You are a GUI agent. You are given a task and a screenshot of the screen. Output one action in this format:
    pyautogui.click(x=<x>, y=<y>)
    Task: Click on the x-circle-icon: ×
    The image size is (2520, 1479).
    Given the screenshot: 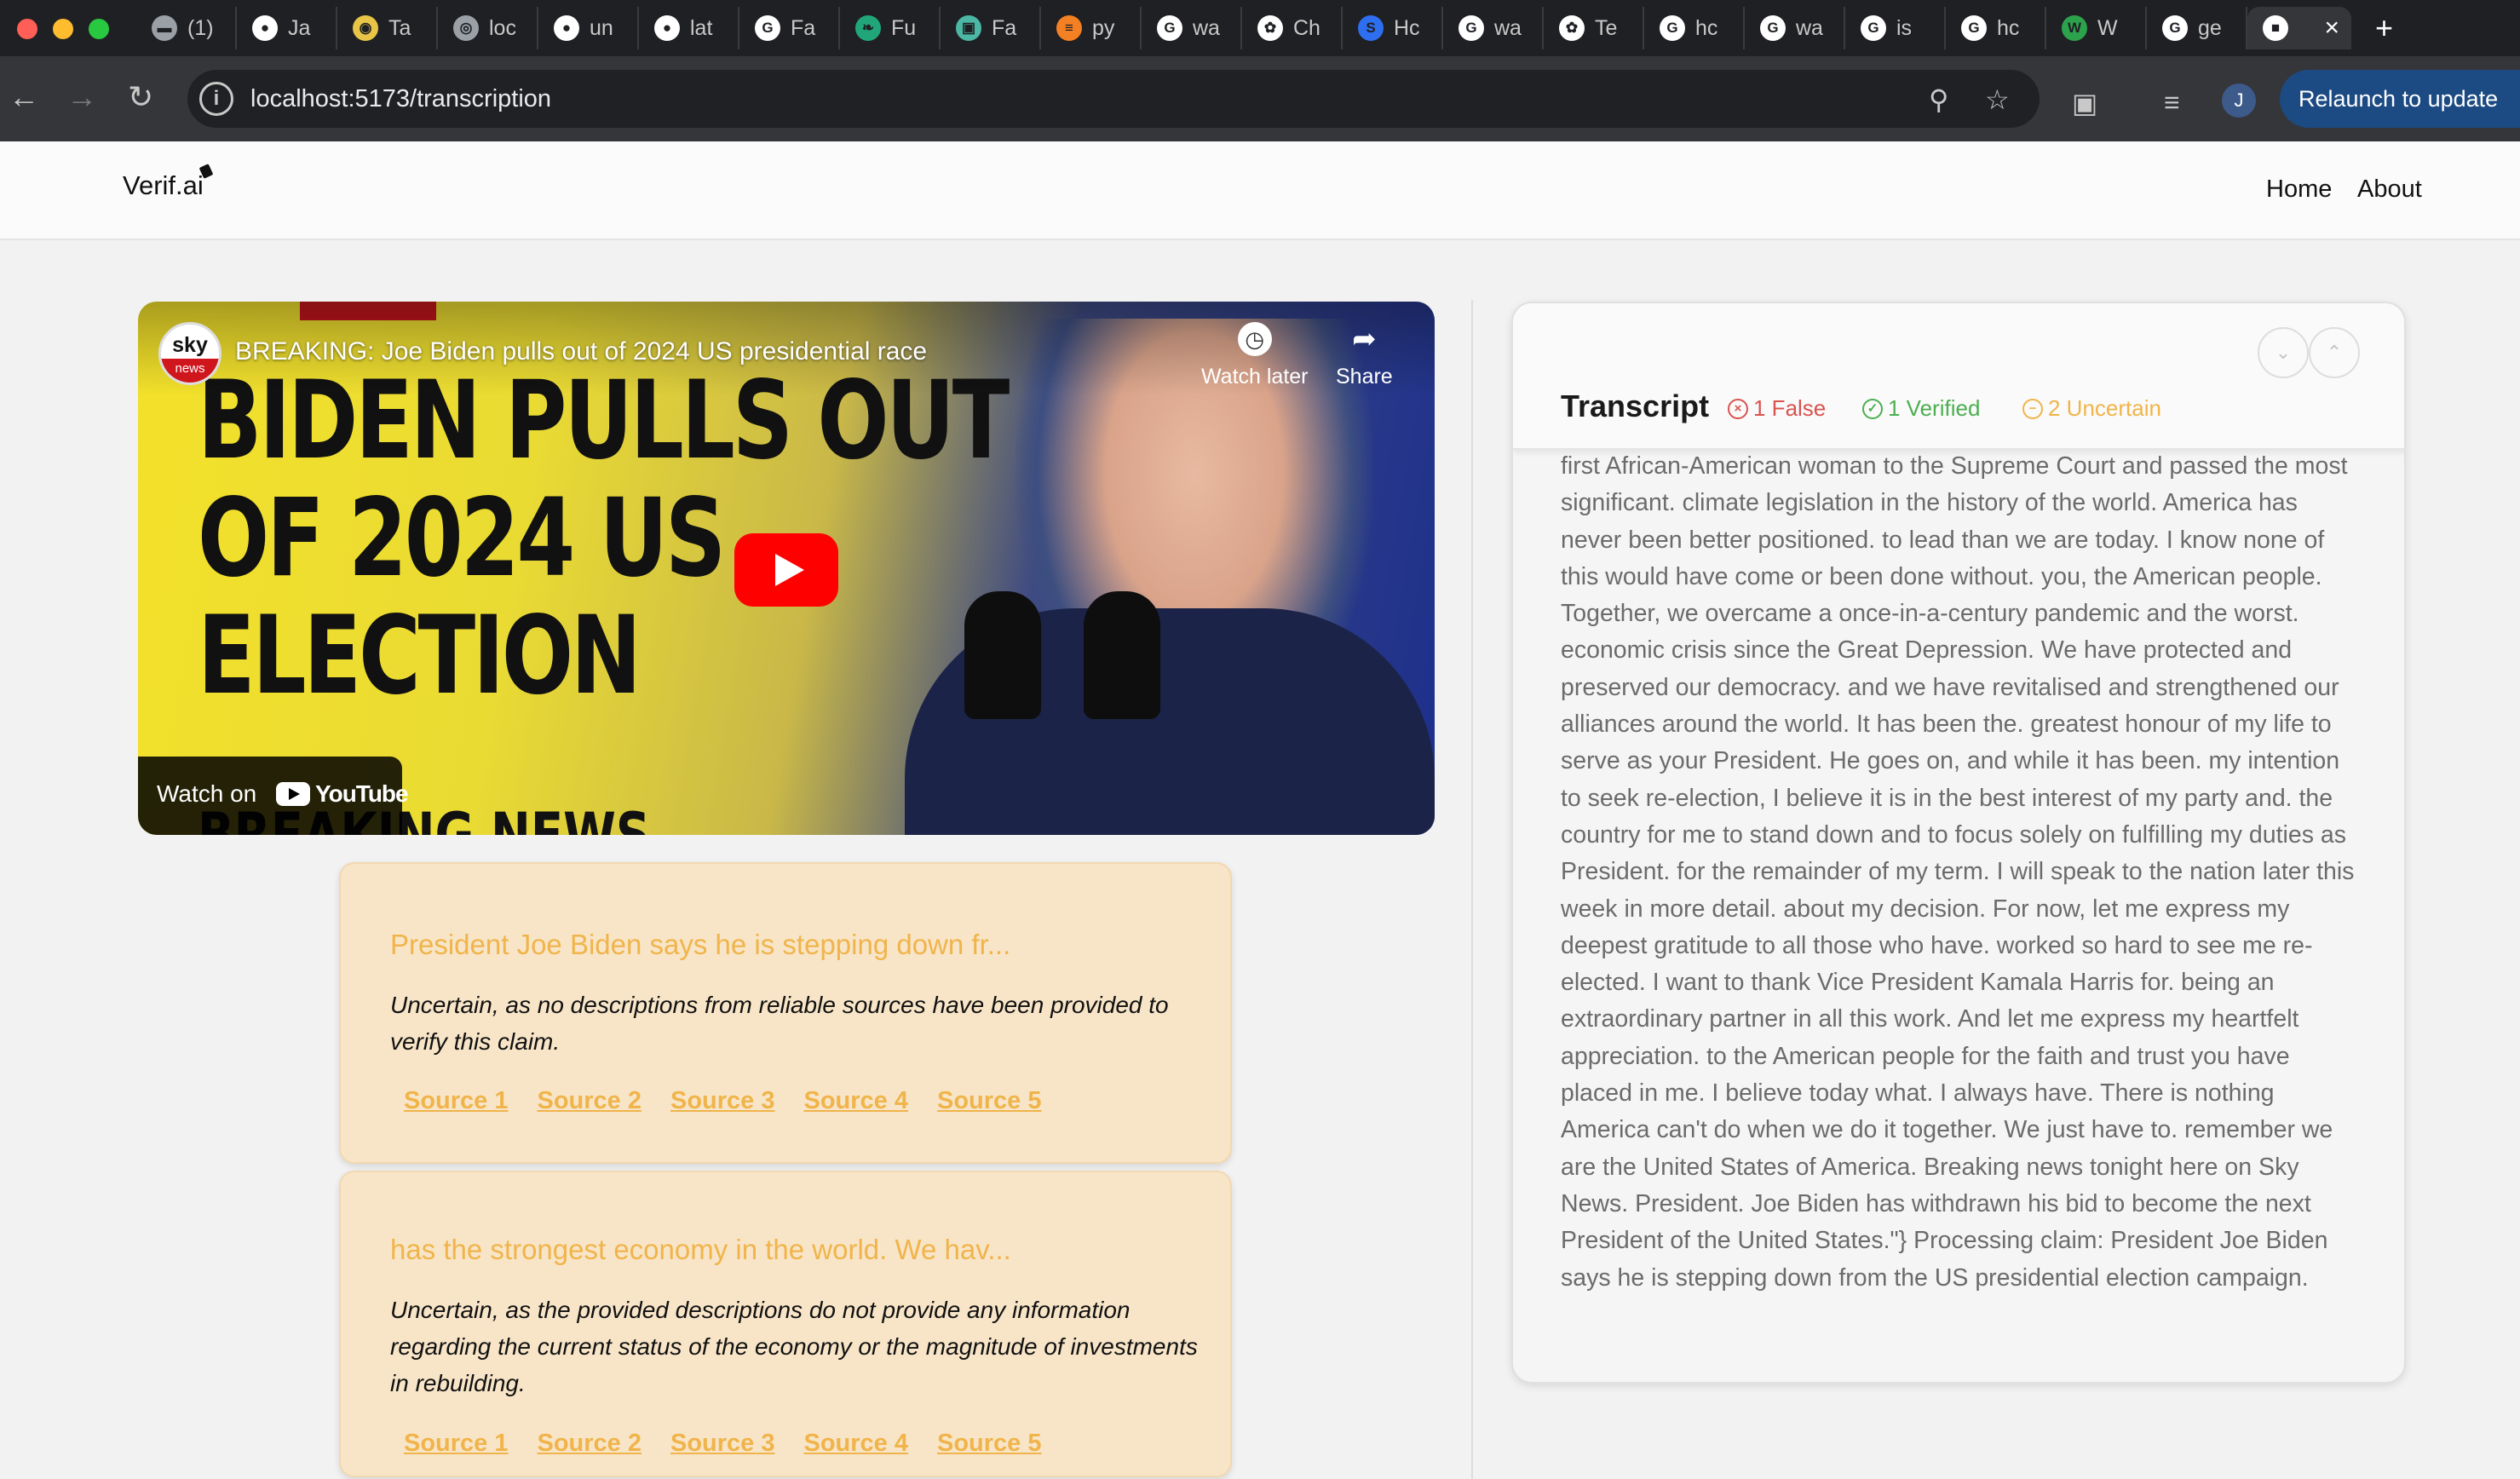 What is the action you would take?
    pyautogui.click(x=1738, y=408)
    